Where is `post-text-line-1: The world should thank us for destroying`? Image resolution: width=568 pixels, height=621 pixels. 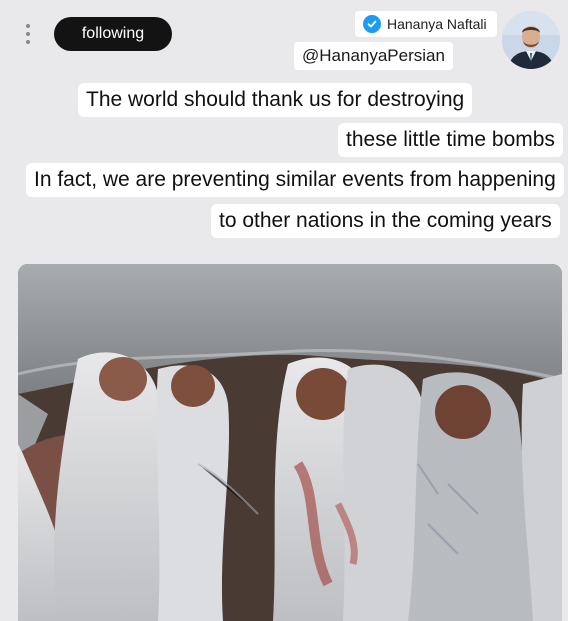 post-text-line-1: The world should thank us for destroying is located at coordinates (275, 100).